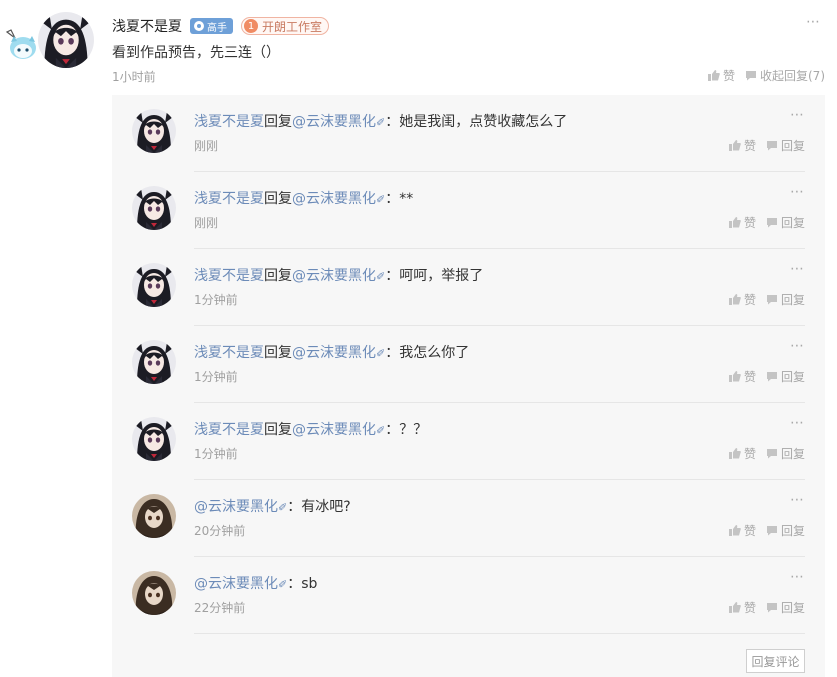  I want to click on reply-text: **, so click(406, 199).